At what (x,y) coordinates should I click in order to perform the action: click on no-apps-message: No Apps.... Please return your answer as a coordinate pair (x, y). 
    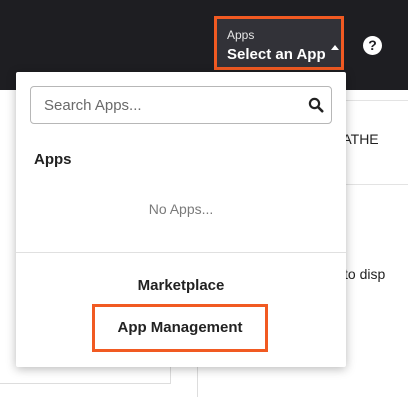
    Looking at the image, I should click on (181, 209).